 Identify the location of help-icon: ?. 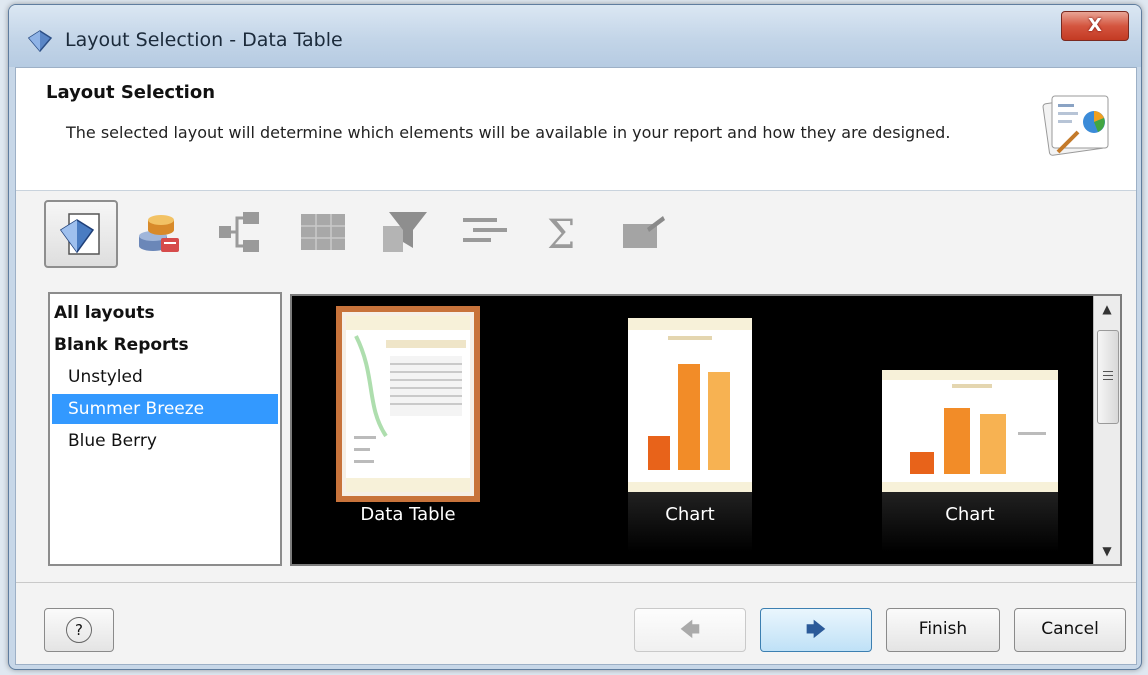
(79, 630).